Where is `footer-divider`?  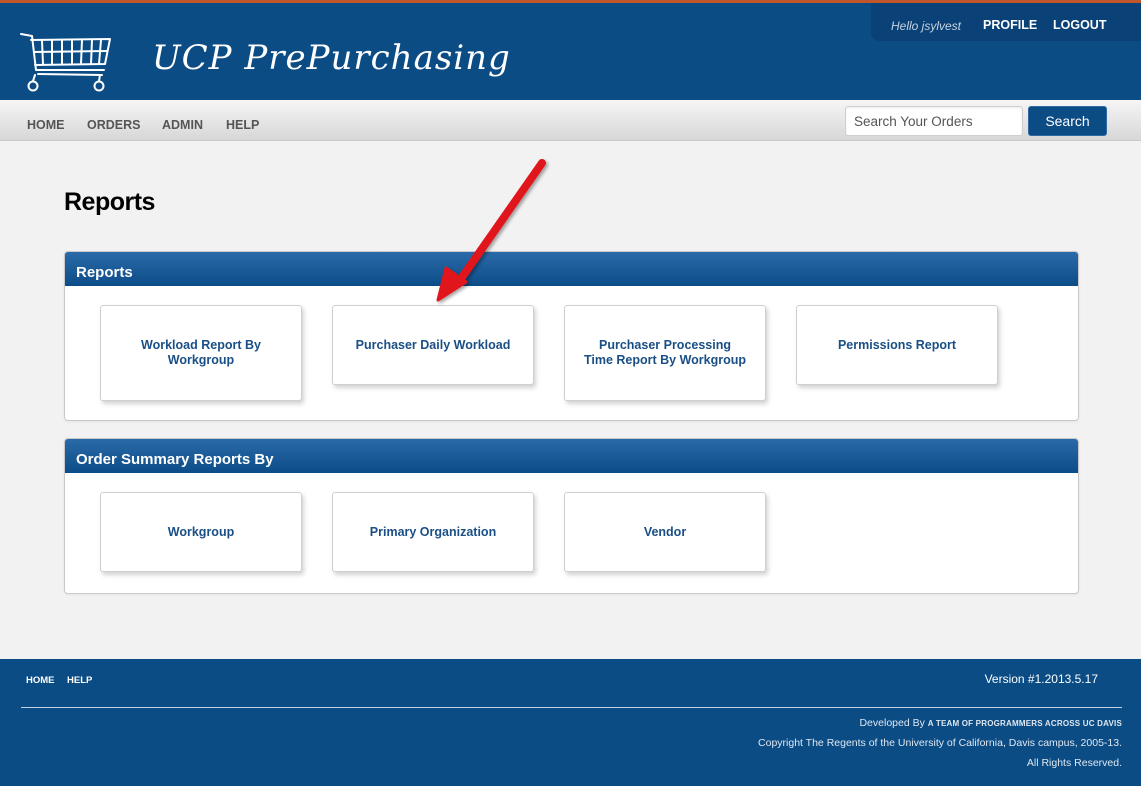 footer-divider is located at coordinates (571, 707).